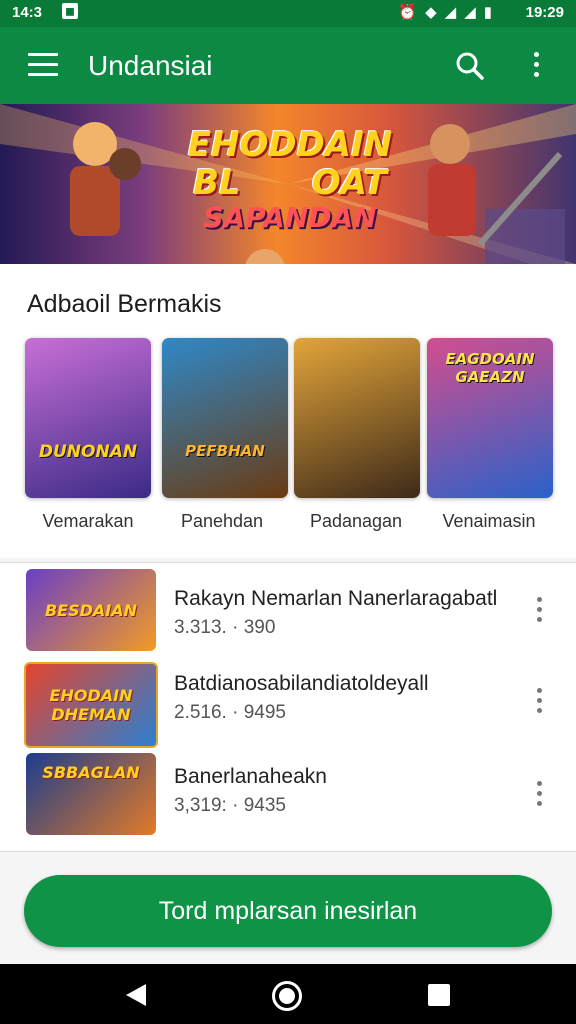 Image resolution: width=576 pixels, height=1024 pixels. I want to click on back-icon, so click(136, 995).